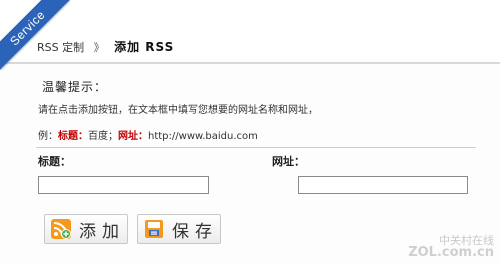 The height and width of the screenshot is (263, 500). Describe the element at coordinates (102, 231) in the screenshot. I see `add-button-label: 添加` at that location.